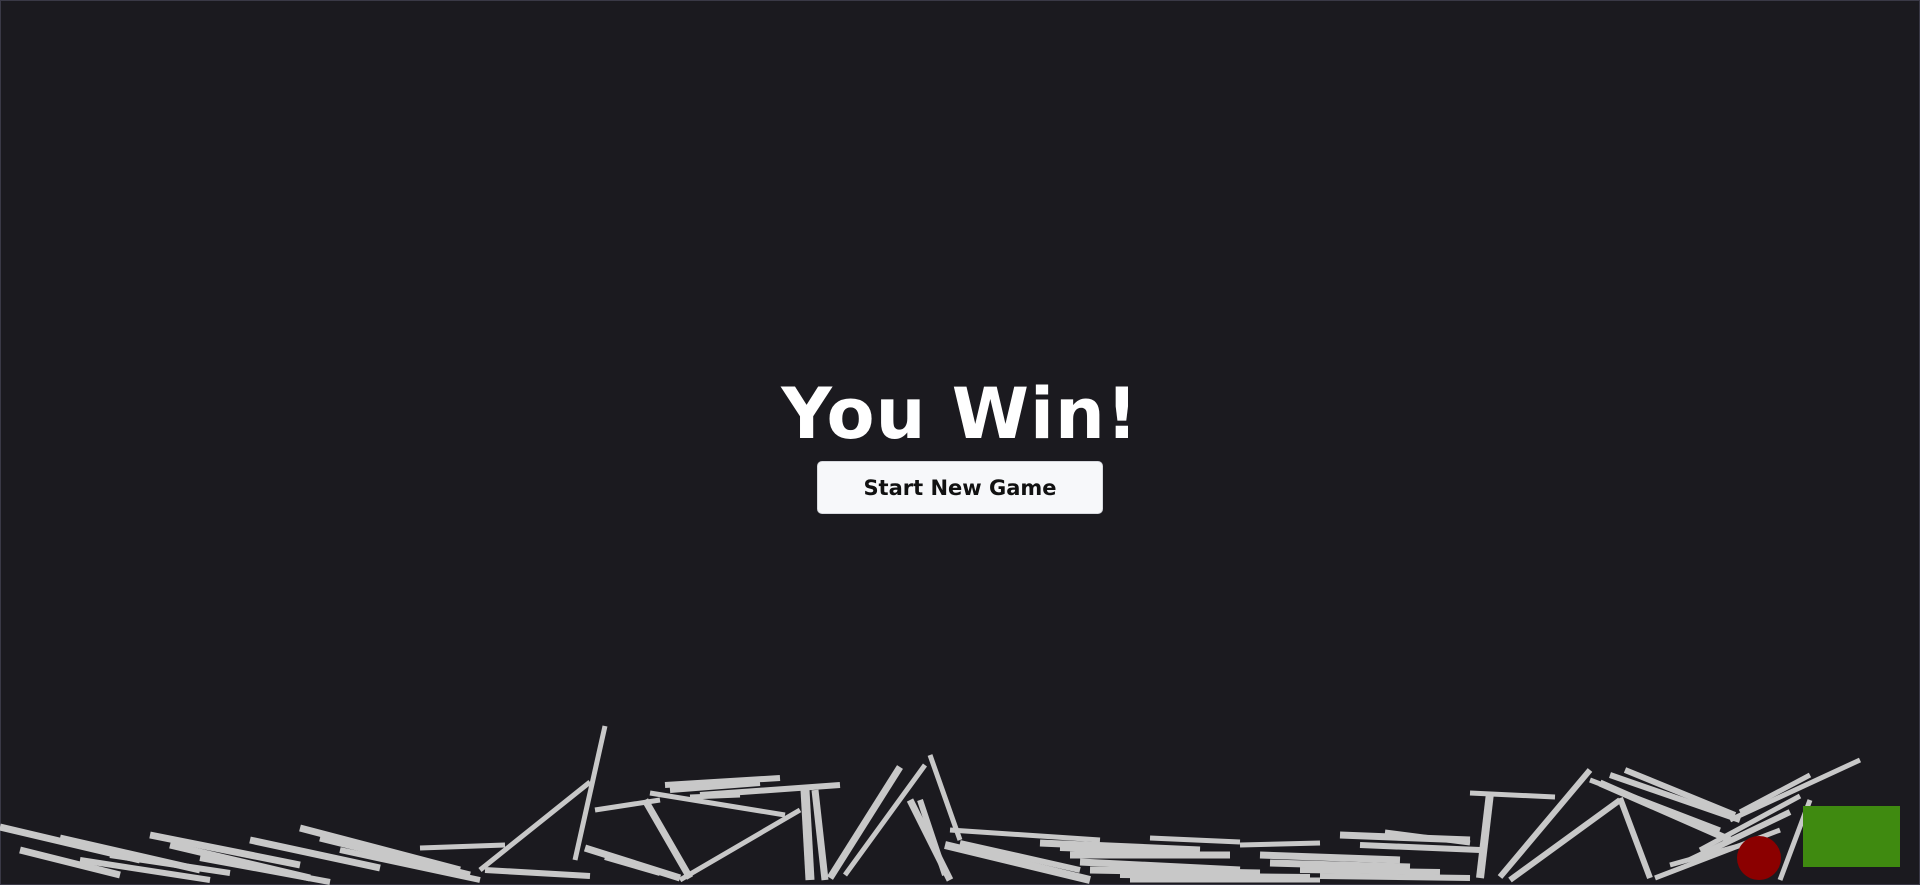 This screenshot has height=885, width=1920. Describe the element at coordinates (1759, 858) in the screenshot. I see `red-ball` at that location.